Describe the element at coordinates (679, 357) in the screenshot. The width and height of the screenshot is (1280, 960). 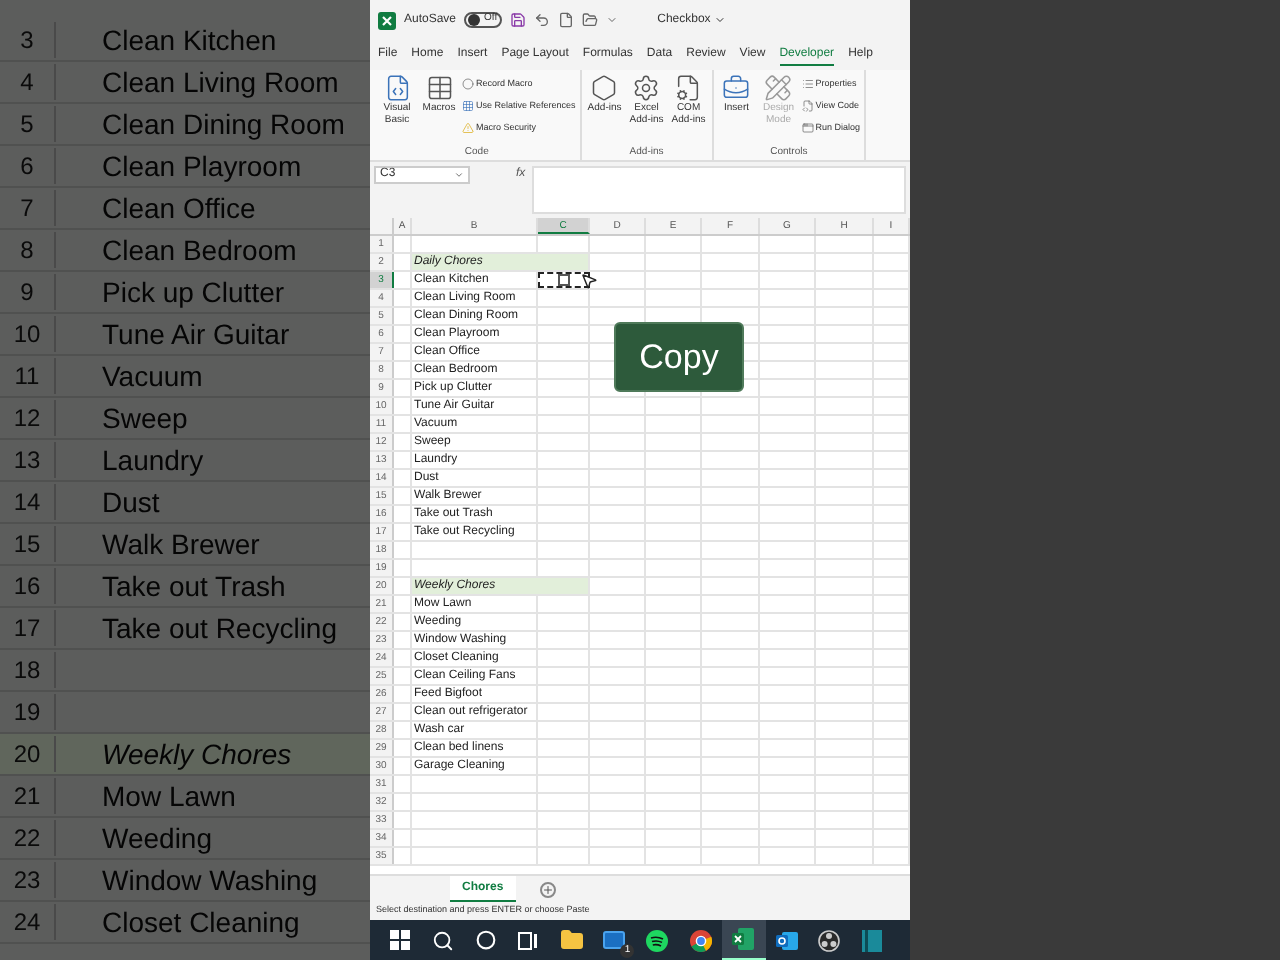
I see `copy-label: Copy` at that location.